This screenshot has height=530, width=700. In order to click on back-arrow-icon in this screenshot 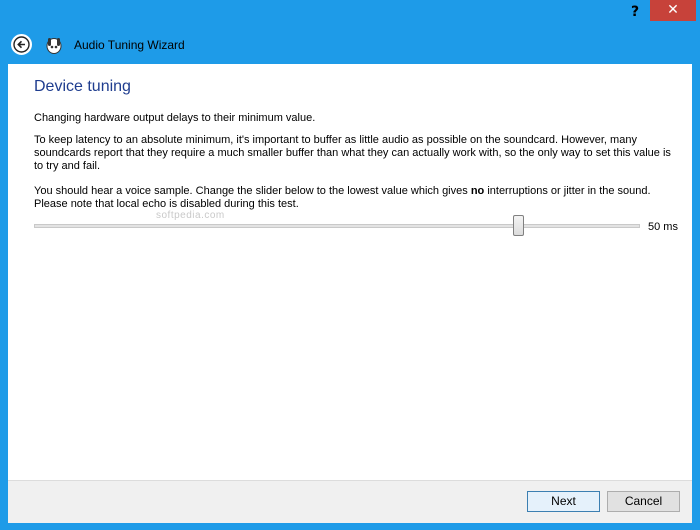, I will do `click(21, 44)`.